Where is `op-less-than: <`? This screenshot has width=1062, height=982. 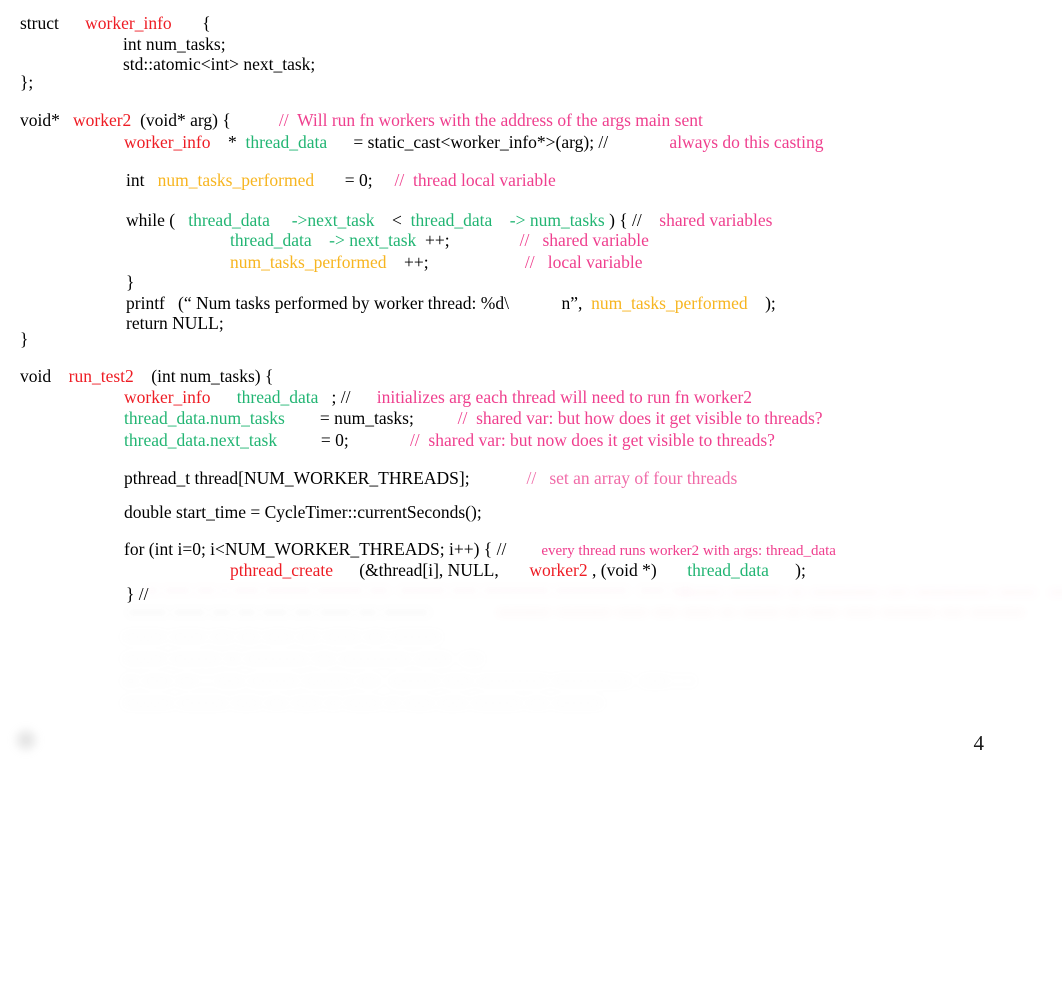
op-less-than: < is located at coordinates (397, 220).